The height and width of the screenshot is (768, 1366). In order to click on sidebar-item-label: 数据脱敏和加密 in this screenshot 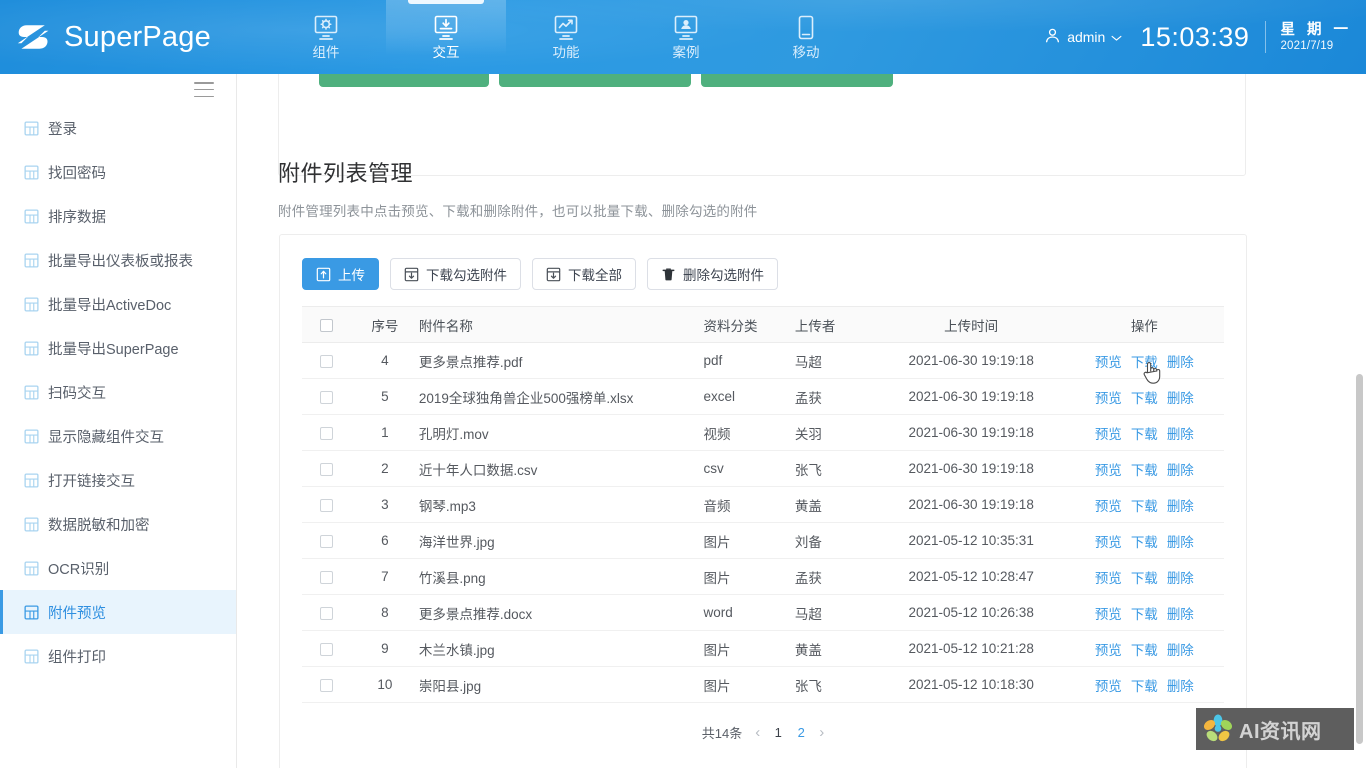, I will do `click(99, 525)`.